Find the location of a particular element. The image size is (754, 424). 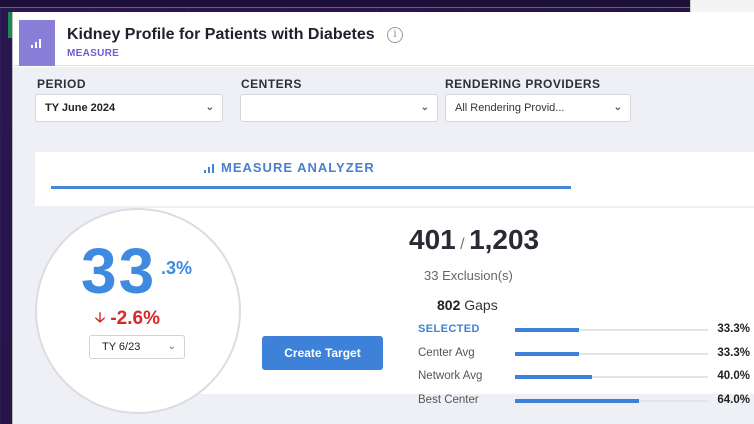

create-target-button: Create Target is located at coordinates (322, 353).